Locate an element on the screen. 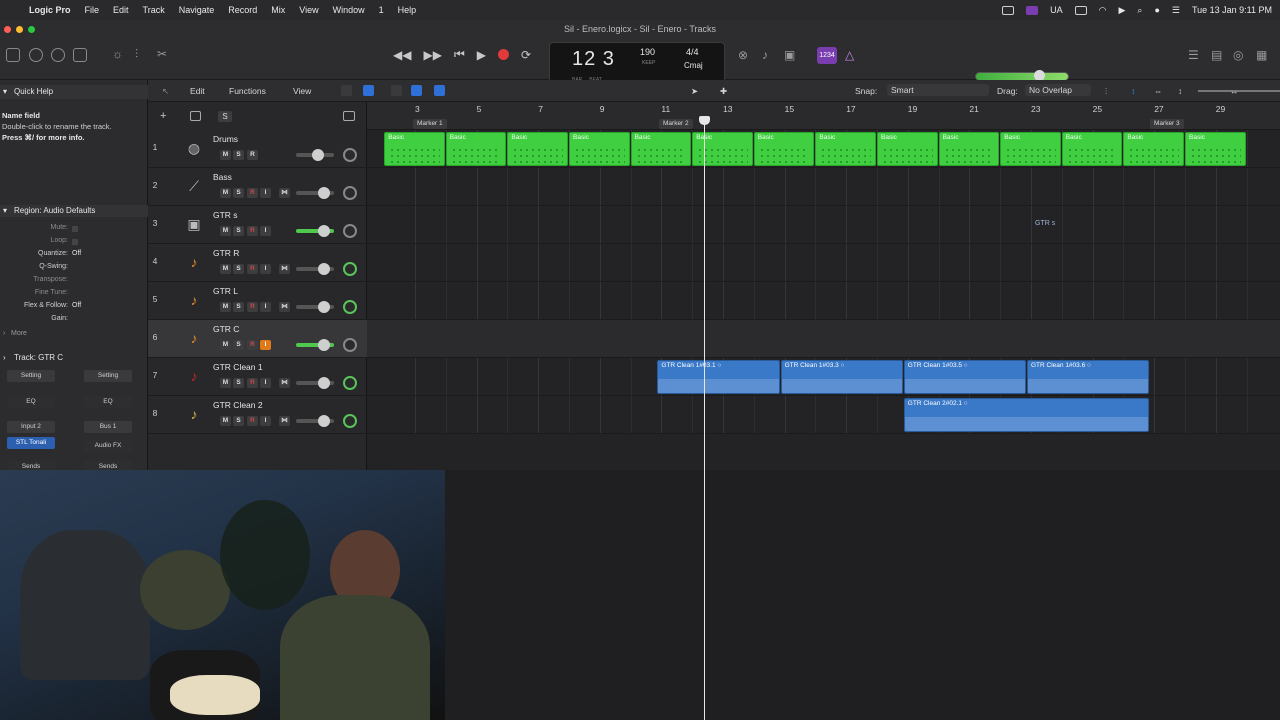 The image size is (1280, 720). record-button is located at coordinates (503, 54).